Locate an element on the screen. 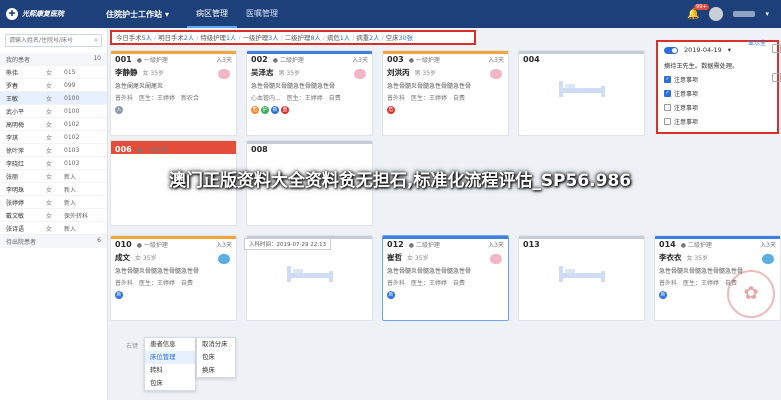  context-menu-item: 转科 is located at coordinates (170, 370).